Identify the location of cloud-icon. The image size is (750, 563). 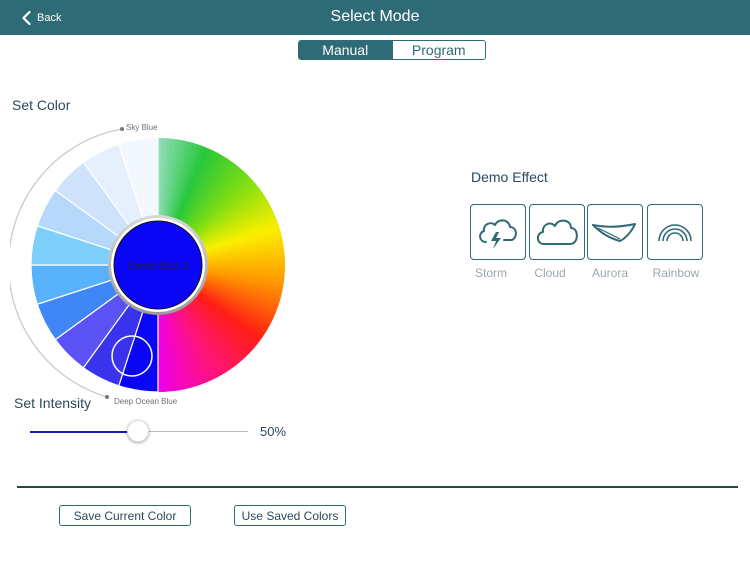
(557, 232).